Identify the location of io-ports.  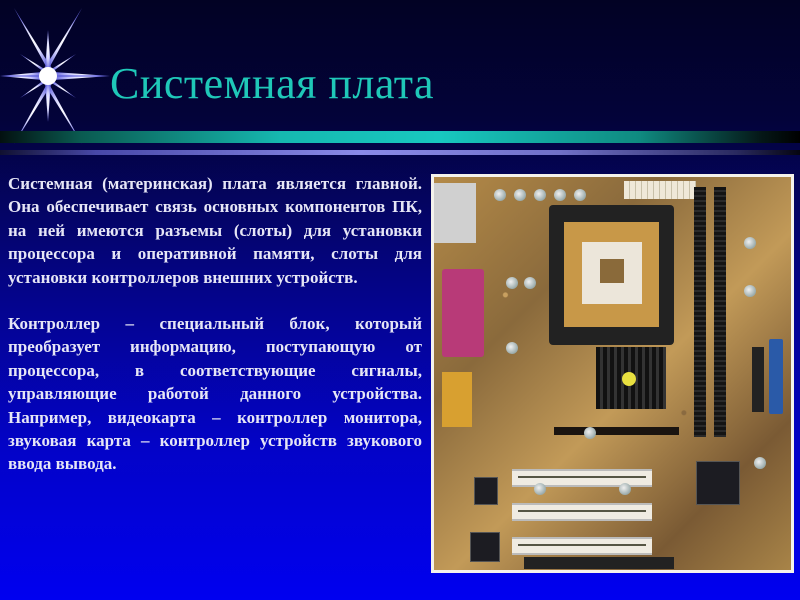
(455, 213).